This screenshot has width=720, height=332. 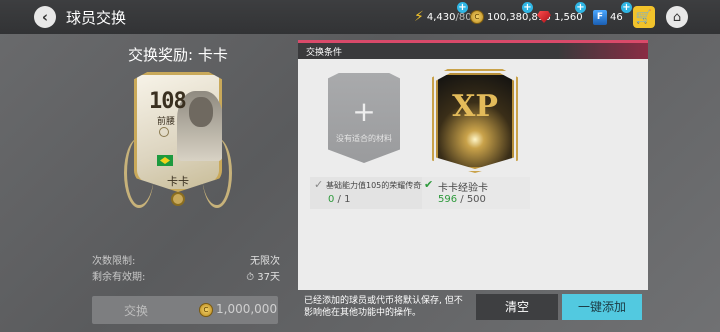 What do you see at coordinates (114, 261) in the screenshot?
I see `count-limit-label: 次数限制:` at bounding box center [114, 261].